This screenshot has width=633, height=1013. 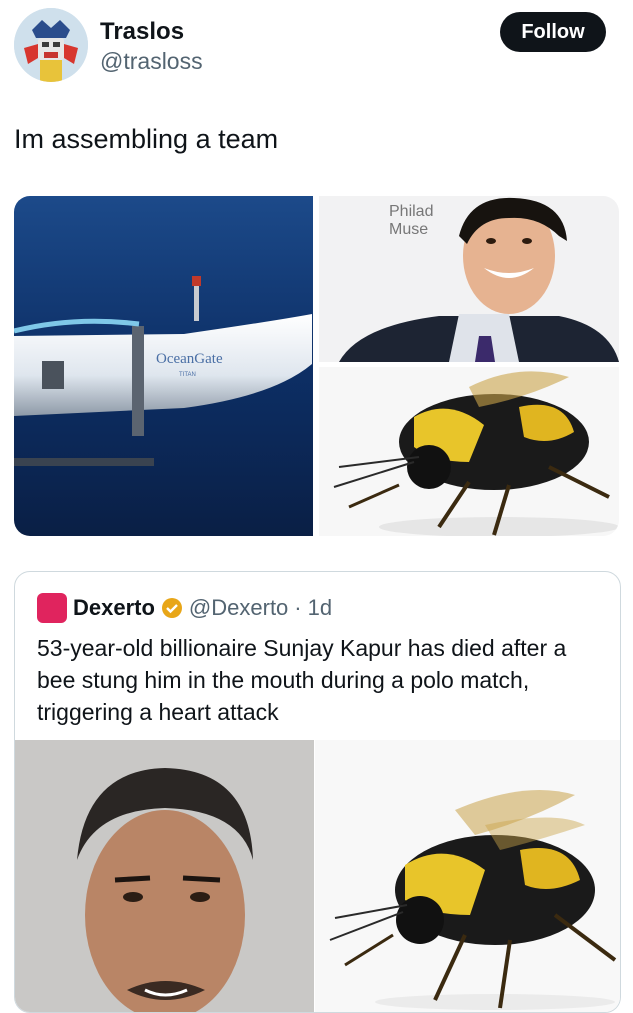 What do you see at coordinates (184, 608) in the screenshot?
I see `quote-header: Dexerto @Dexerto · 1d` at bounding box center [184, 608].